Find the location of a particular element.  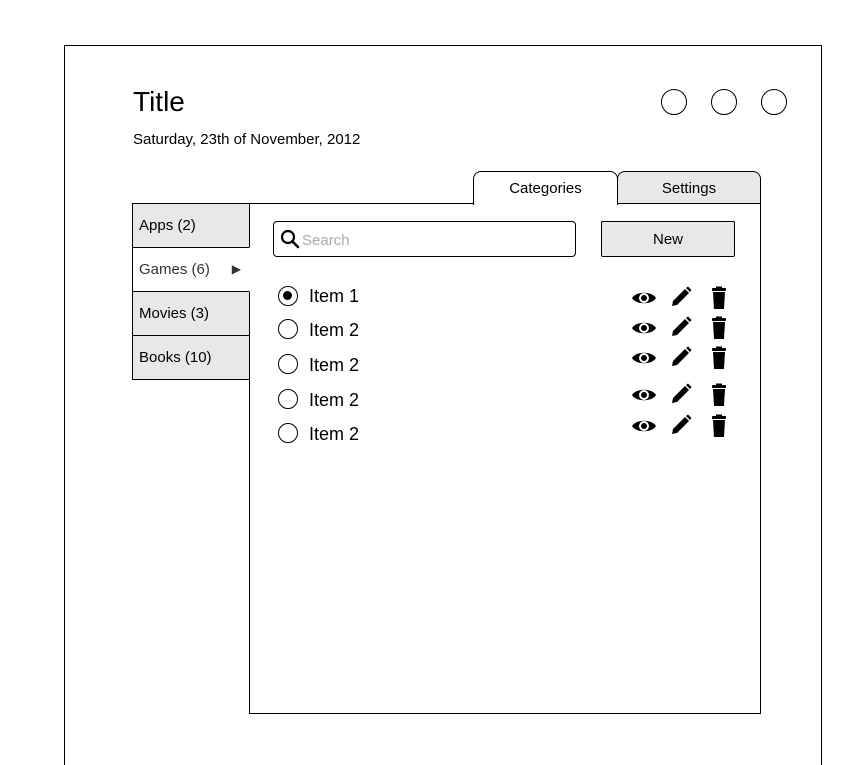

sidebar-item-games: Games (6) ▶ is located at coordinates (191, 269).